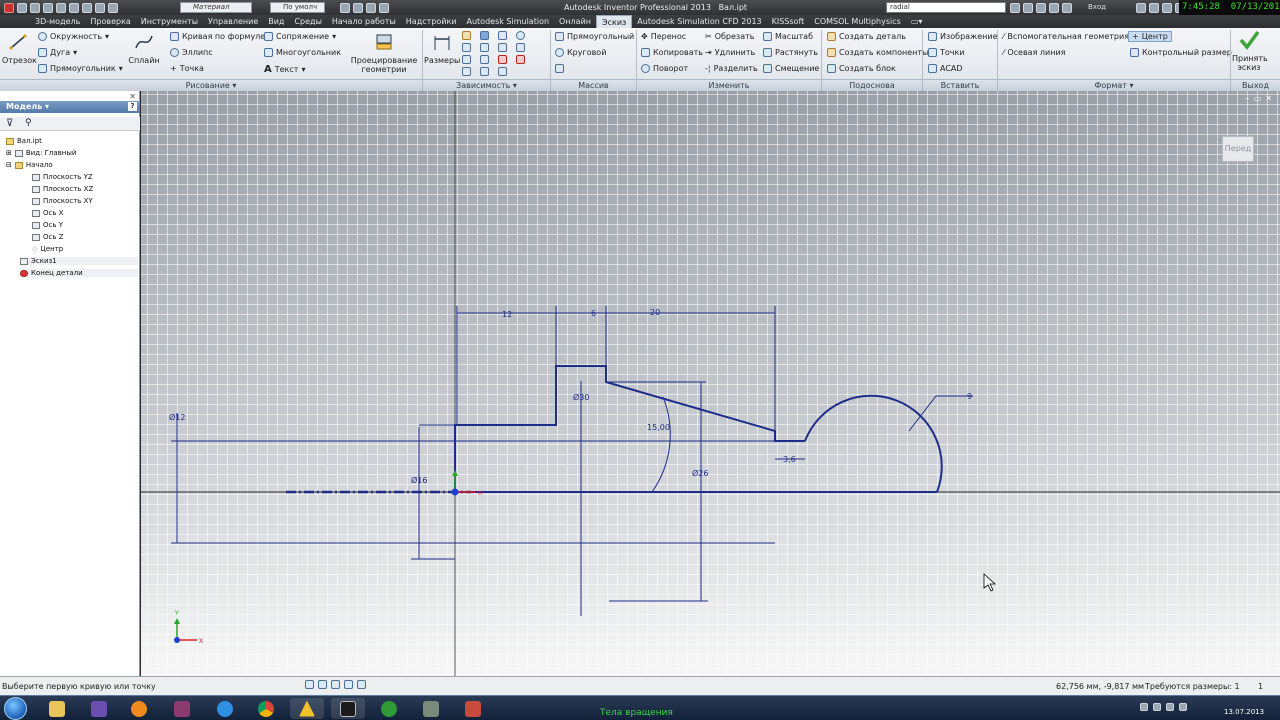 Image resolution: width=1280 pixels, height=720 pixels. Describe the element at coordinates (466, 35) in the screenshot. I see `auto-dimension-icon` at that location.